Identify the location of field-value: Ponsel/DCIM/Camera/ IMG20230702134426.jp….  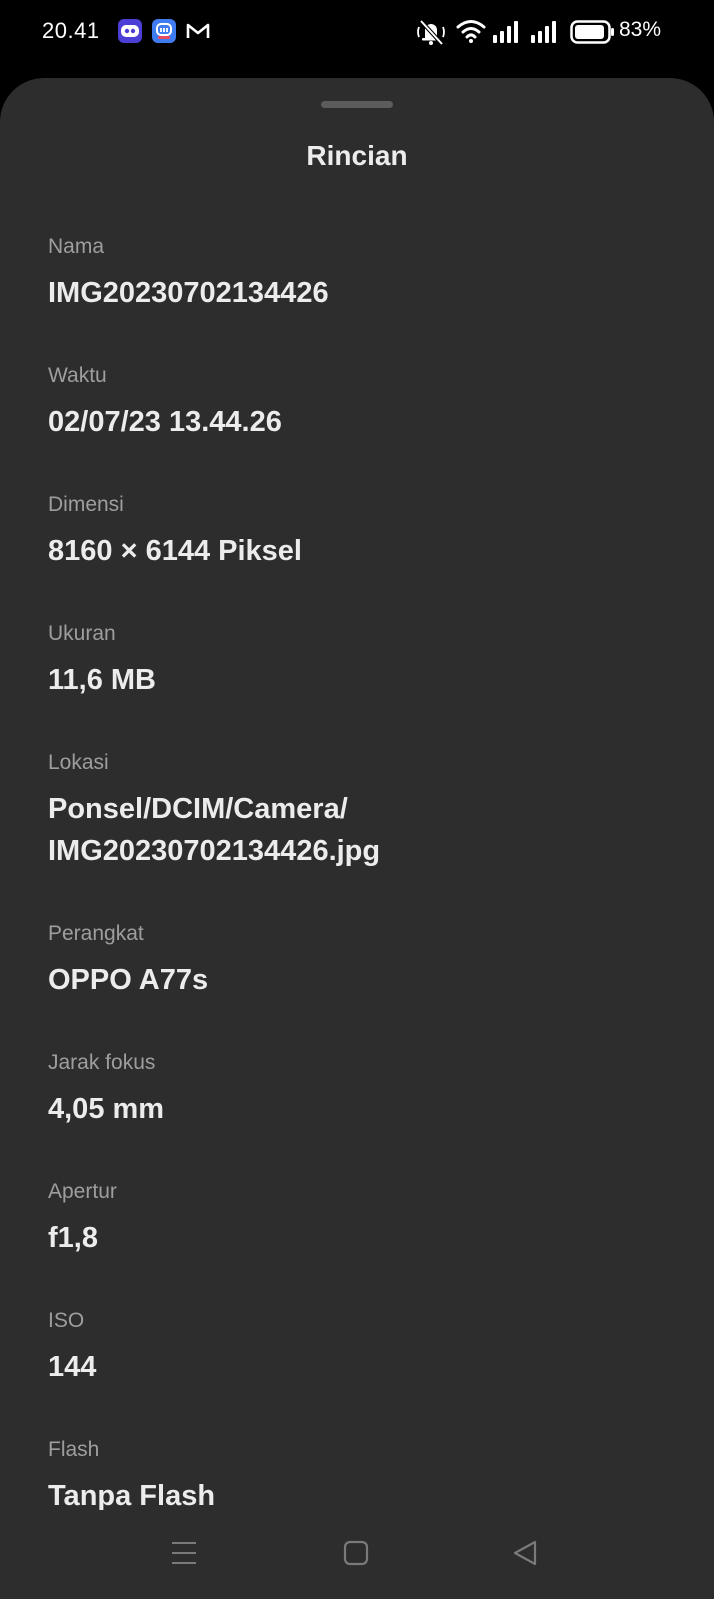
(358, 830).